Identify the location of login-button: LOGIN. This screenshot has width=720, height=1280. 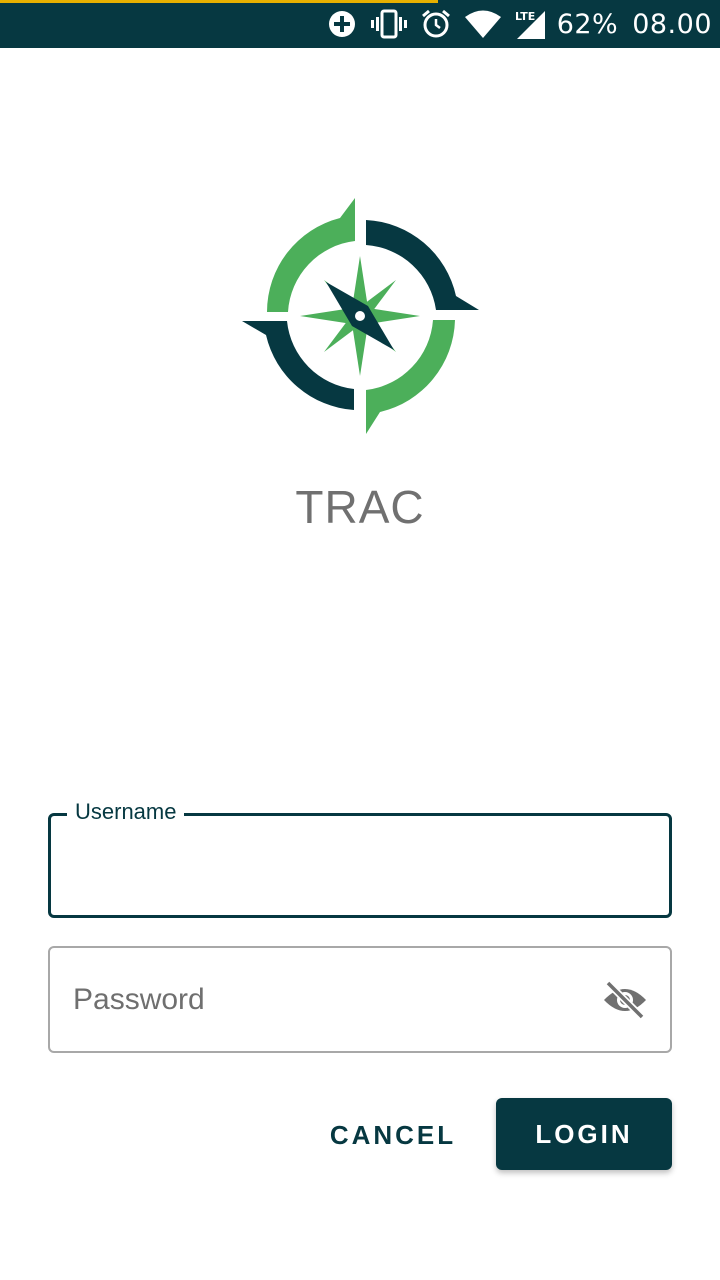
(584, 1134).